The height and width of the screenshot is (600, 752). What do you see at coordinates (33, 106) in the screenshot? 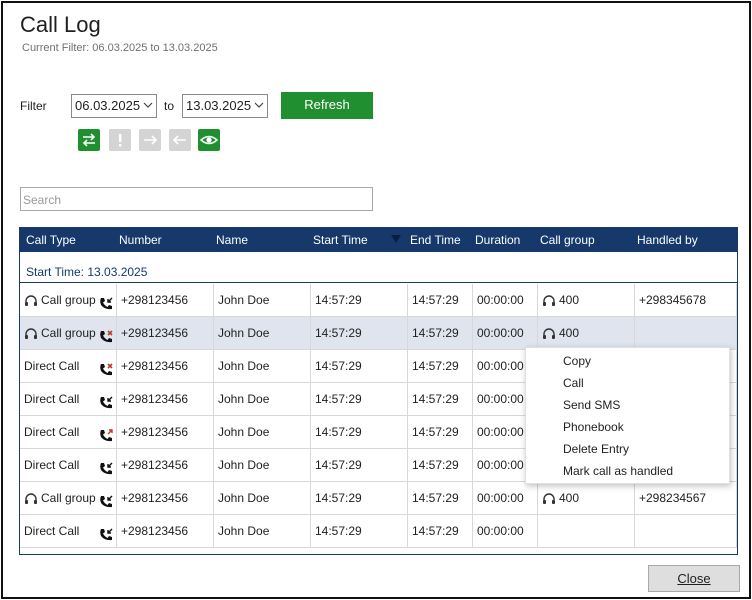
I see `filter-label: Filter` at bounding box center [33, 106].